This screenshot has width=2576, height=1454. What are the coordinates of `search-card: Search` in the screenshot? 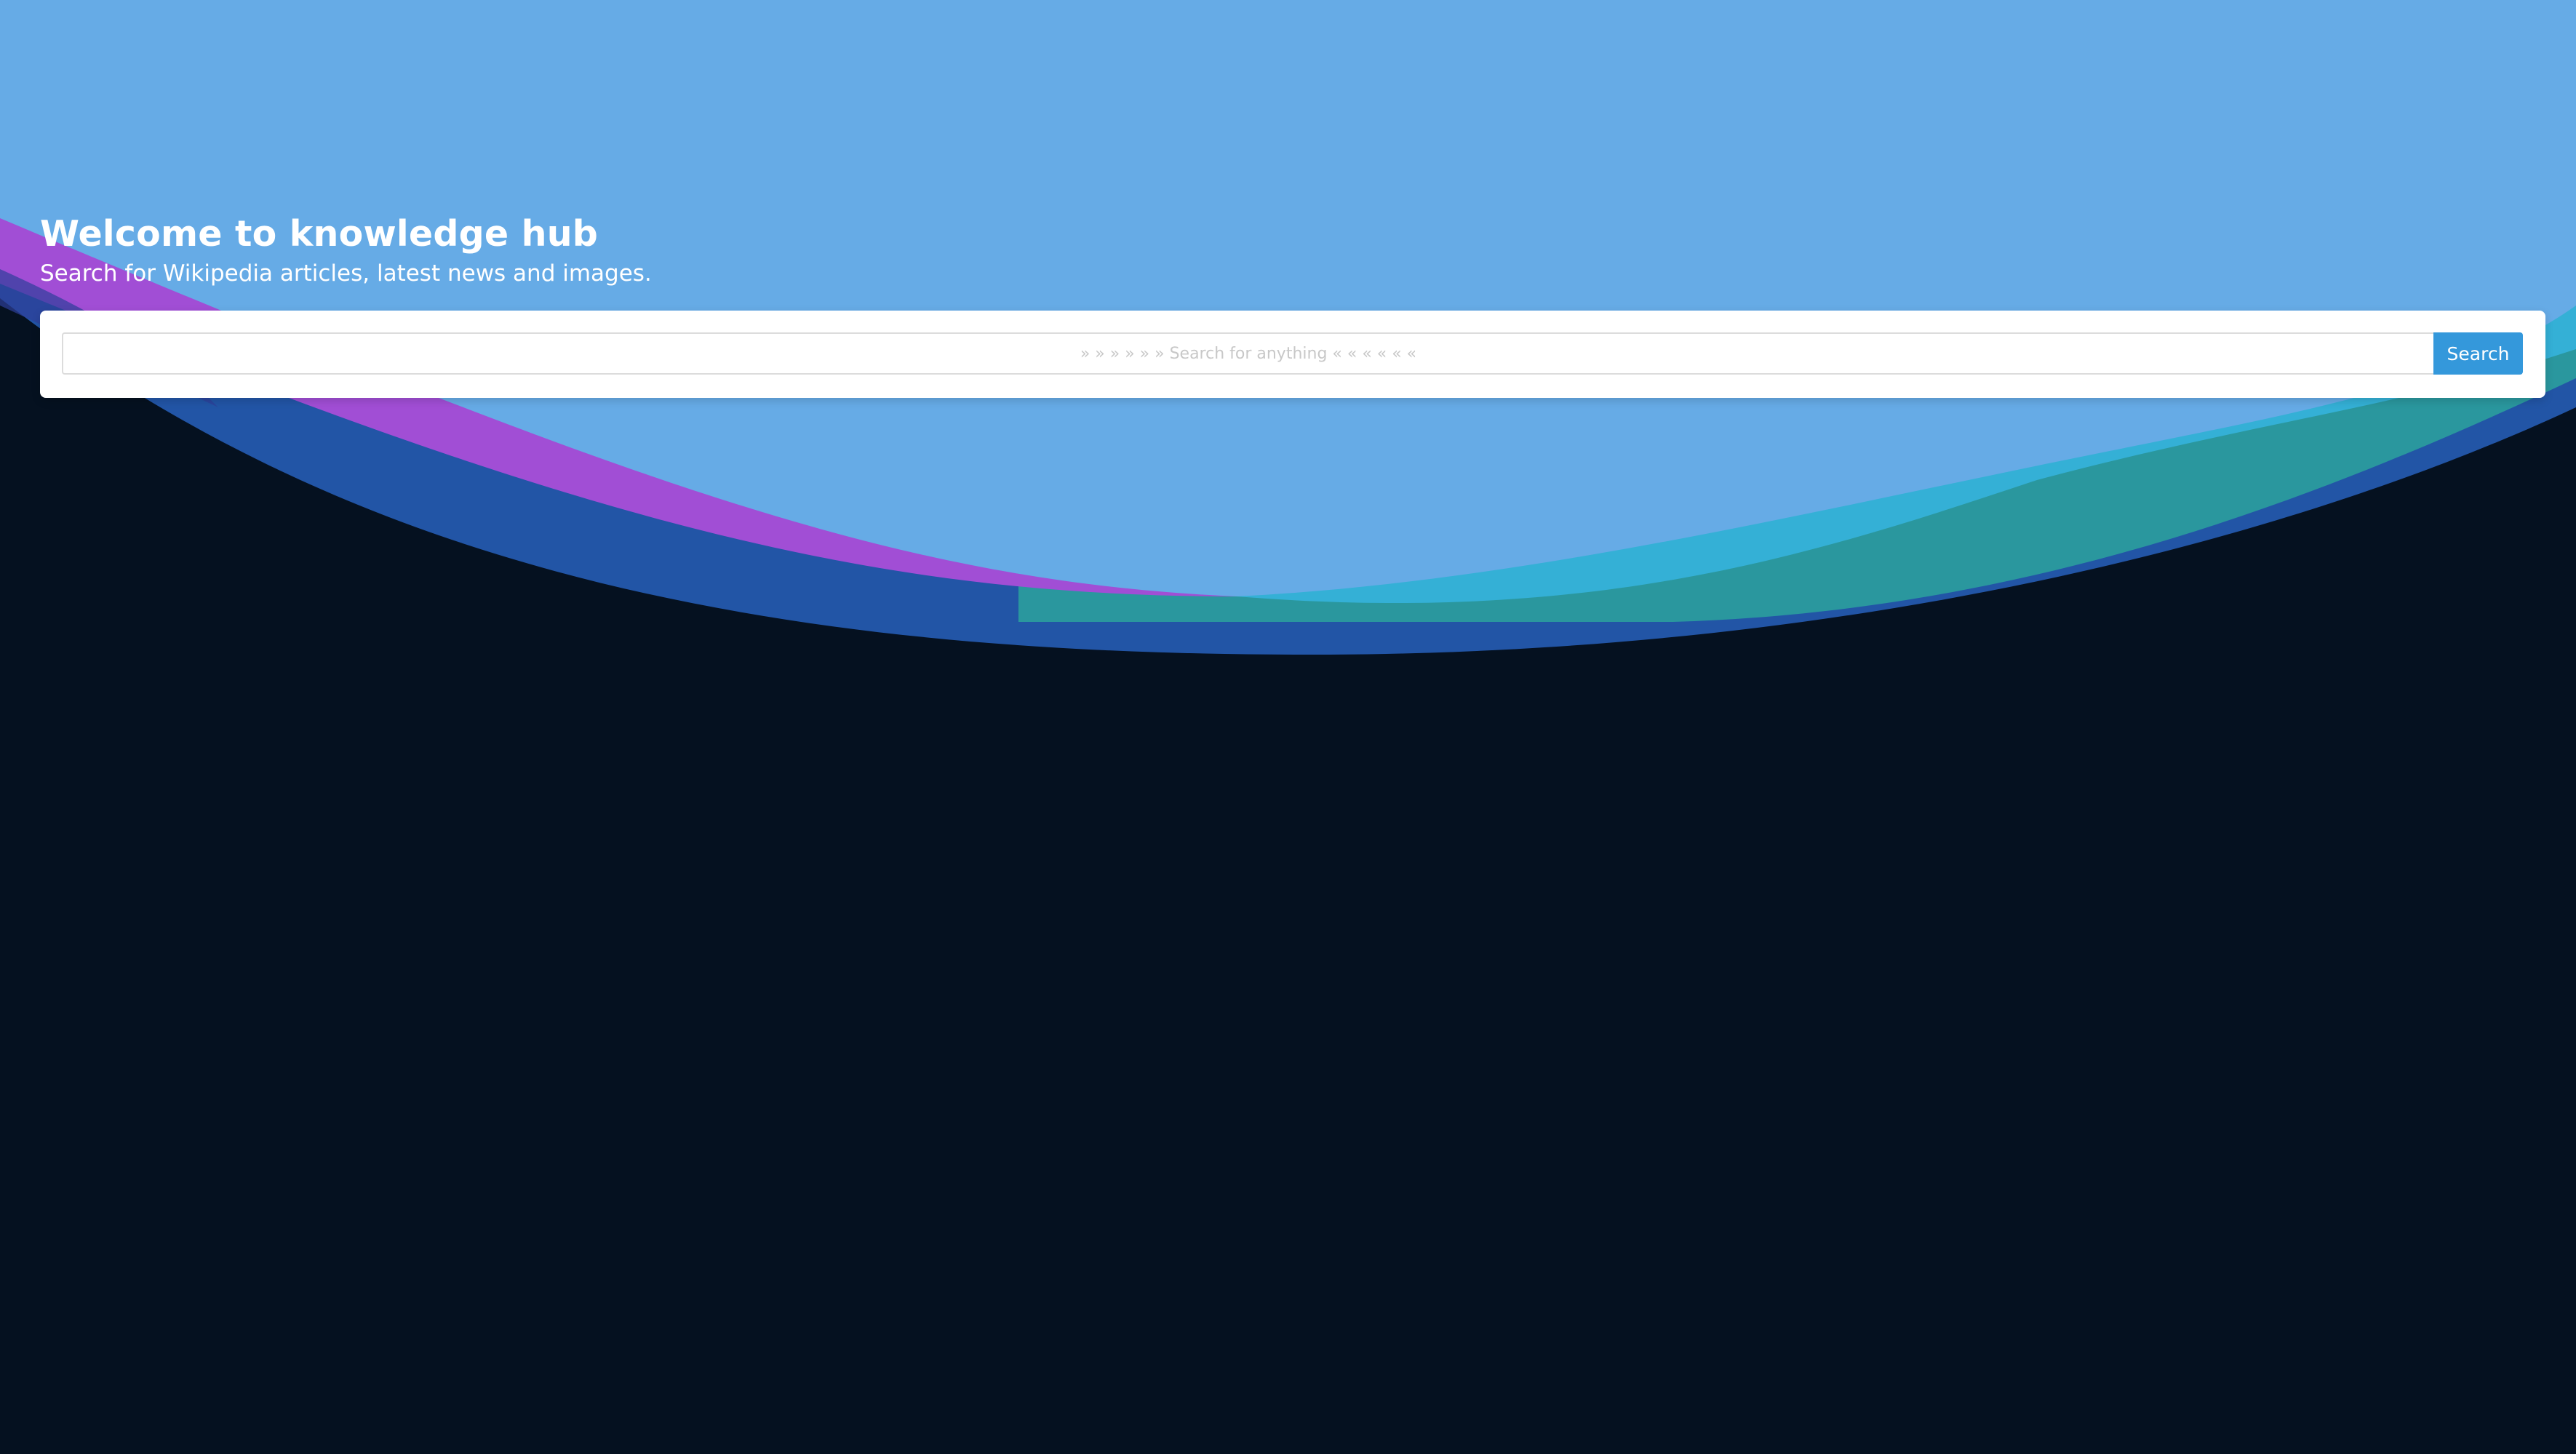 It's located at (1292, 354).